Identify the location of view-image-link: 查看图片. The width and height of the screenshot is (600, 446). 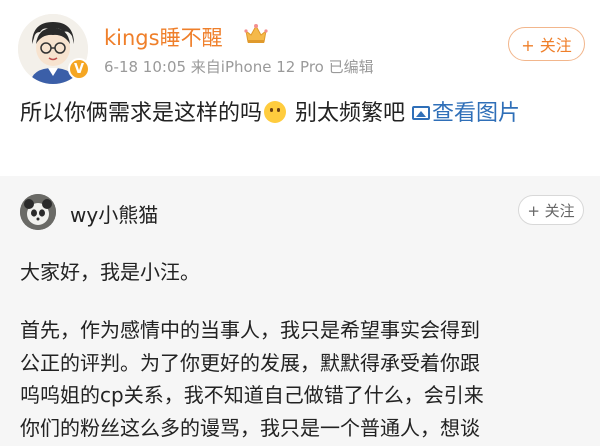
(466, 113).